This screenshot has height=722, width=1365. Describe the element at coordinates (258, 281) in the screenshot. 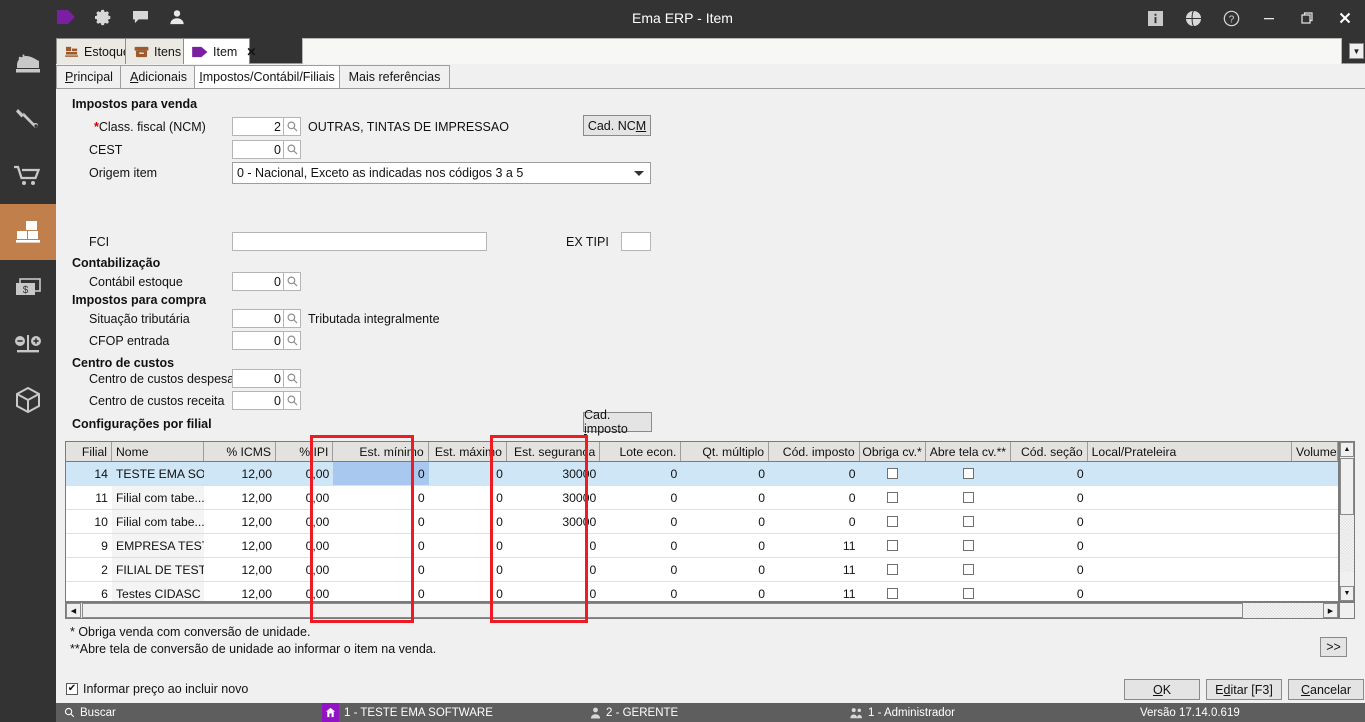

I see `contabil-estoque-input: 0` at that location.